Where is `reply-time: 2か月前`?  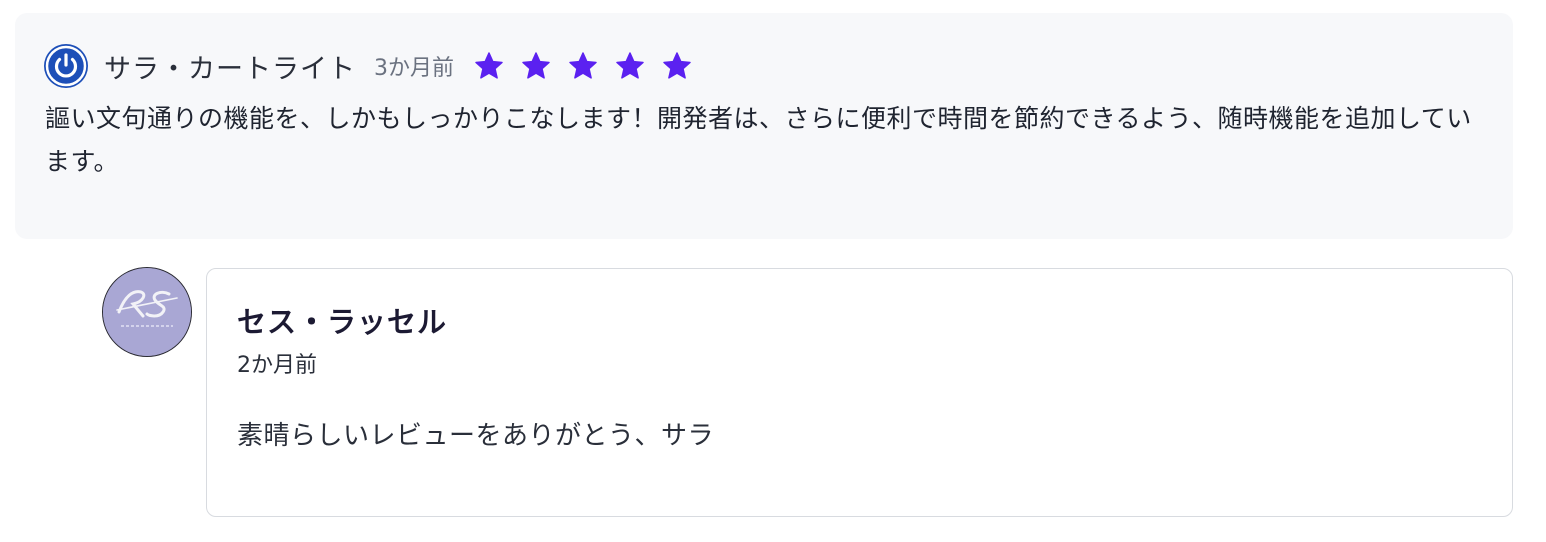
reply-time: 2か月前 is located at coordinates (277, 365).